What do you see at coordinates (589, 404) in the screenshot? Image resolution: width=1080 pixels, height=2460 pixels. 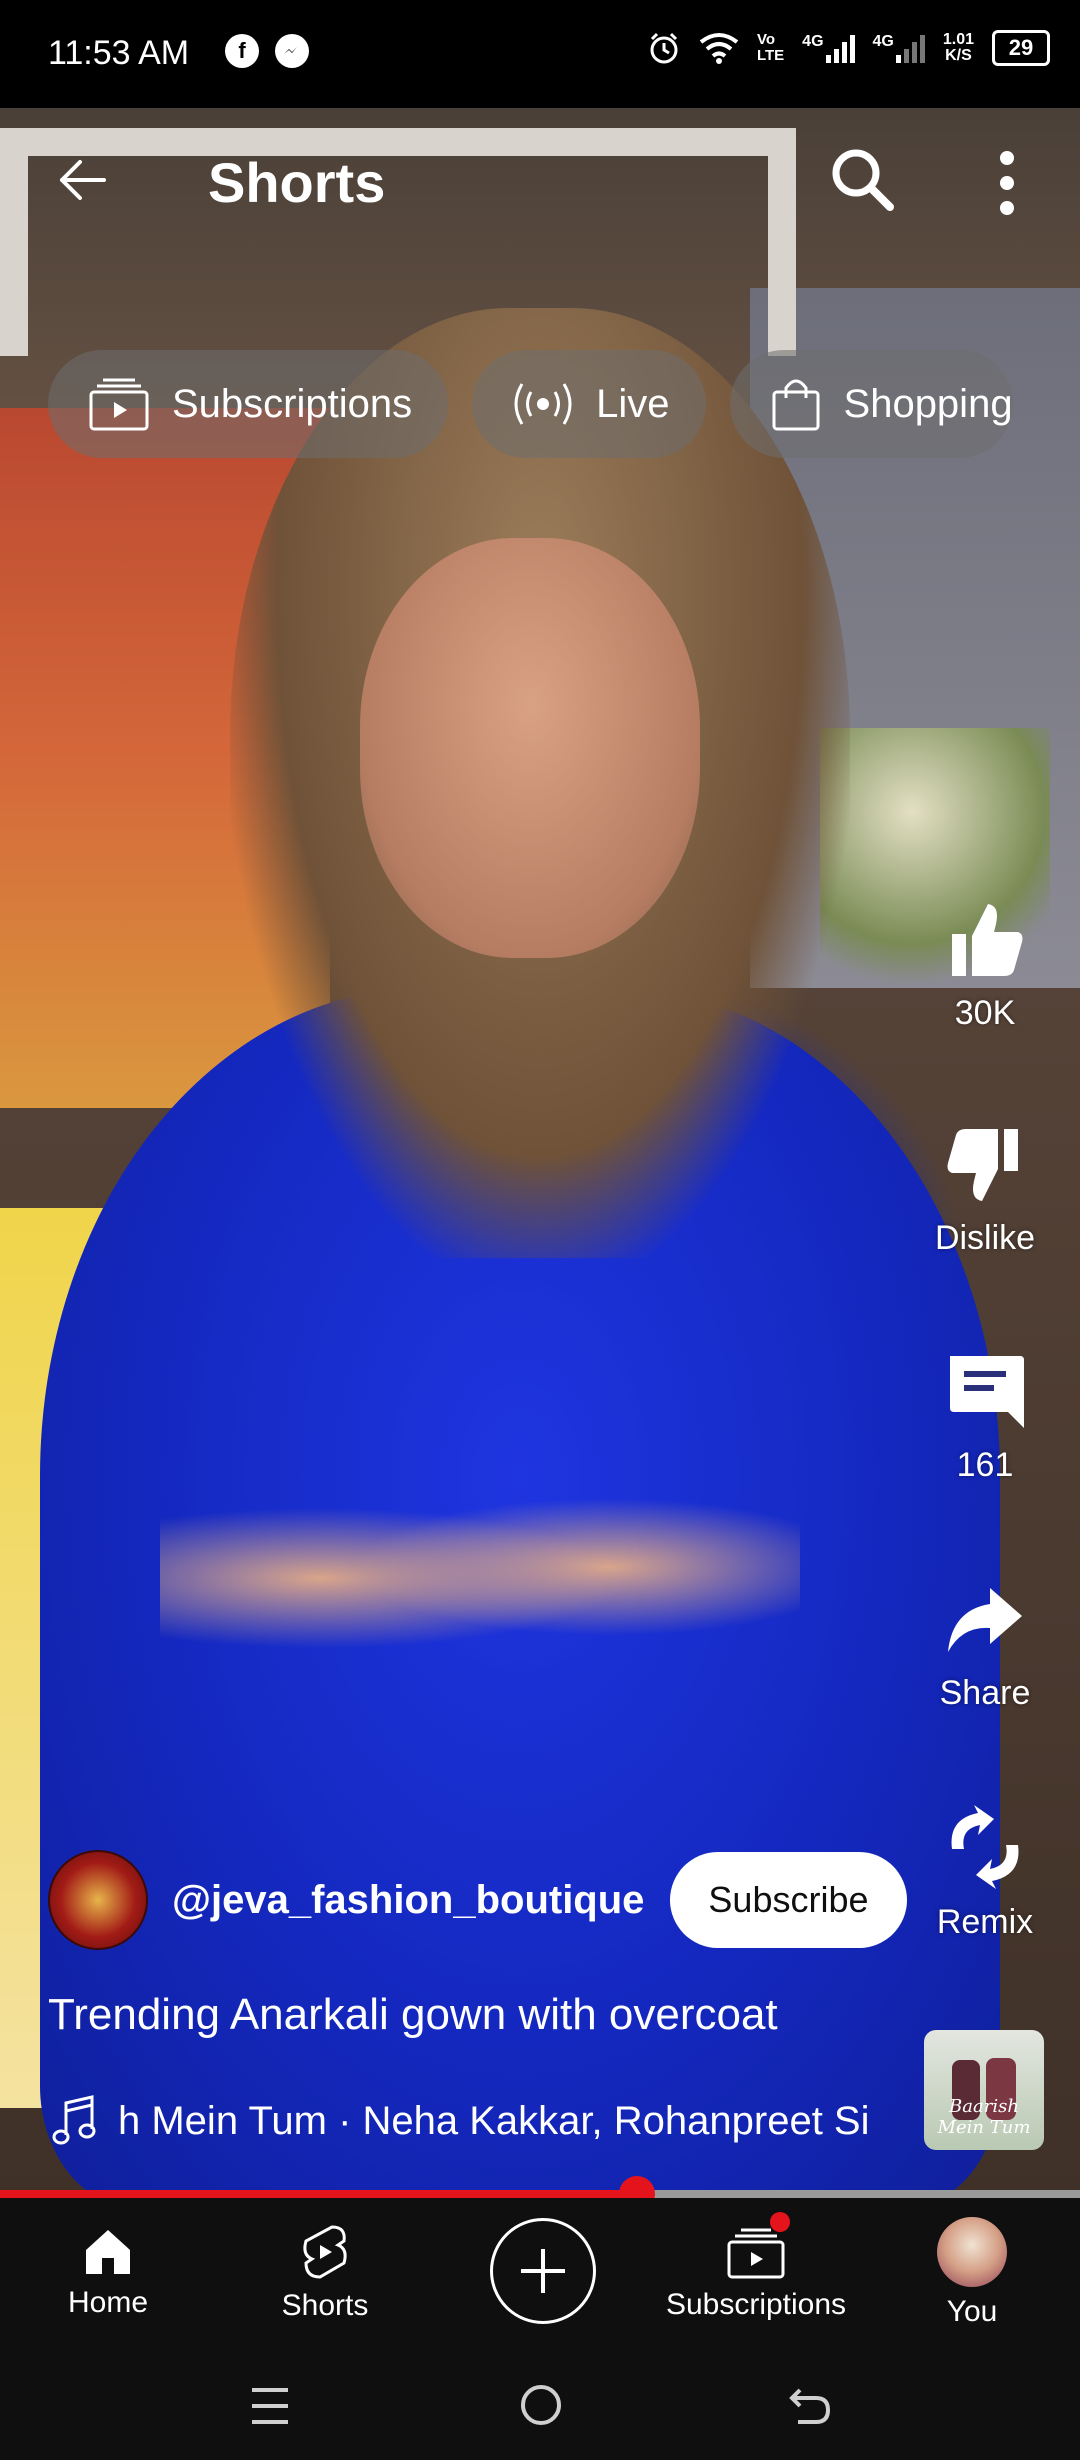 I see `chip-live: Live` at bounding box center [589, 404].